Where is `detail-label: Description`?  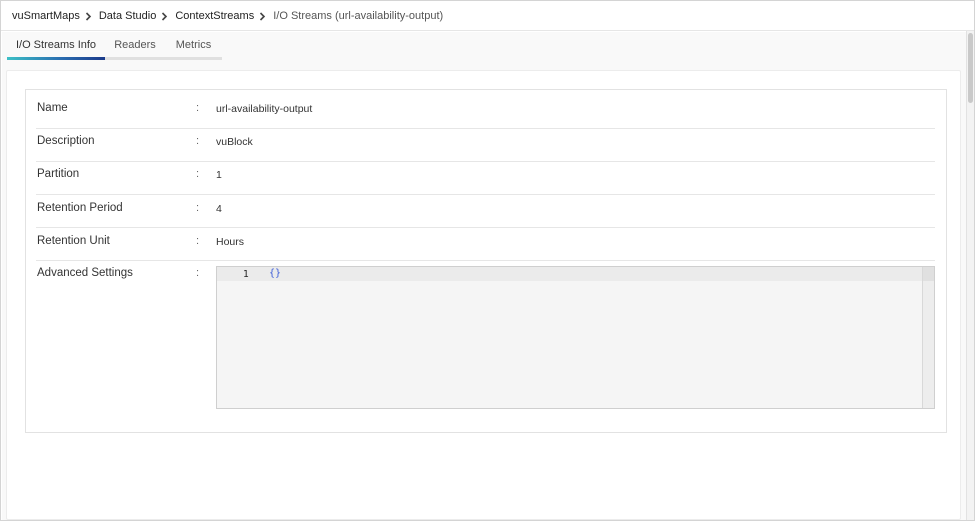 detail-label: Description is located at coordinates (66, 141).